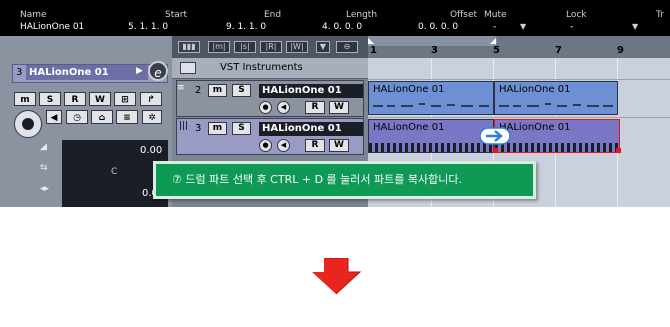 The image size is (670, 327). Describe the element at coordinates (158, 71) in the screenshot. I see `edit-instrument-button: e` at that location.